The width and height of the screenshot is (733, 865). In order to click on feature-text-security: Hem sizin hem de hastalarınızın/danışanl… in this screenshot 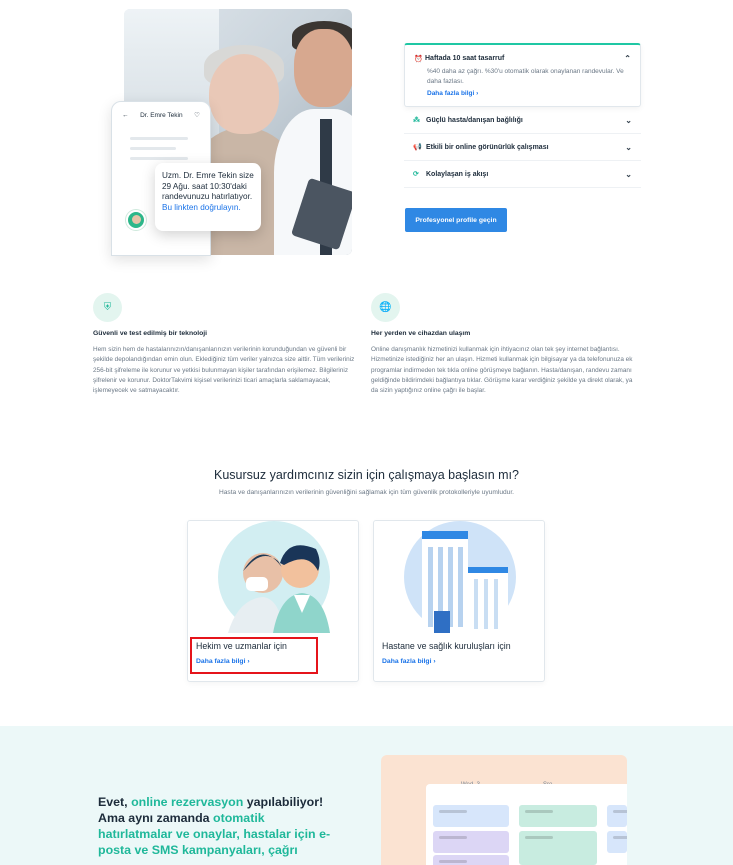, I will do `click(224, 370)`.